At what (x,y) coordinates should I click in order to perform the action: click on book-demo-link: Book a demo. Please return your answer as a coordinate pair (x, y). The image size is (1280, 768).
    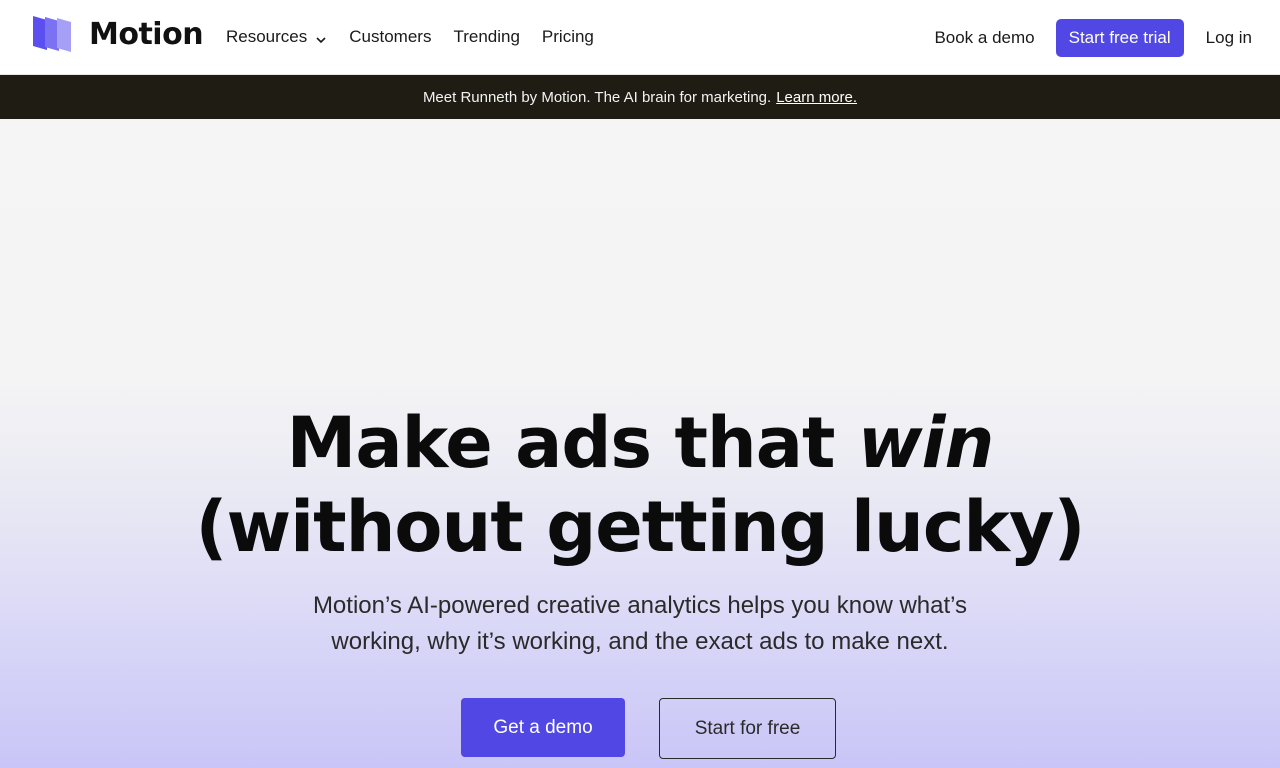
    Looking at the image, I should click on (984, 38).